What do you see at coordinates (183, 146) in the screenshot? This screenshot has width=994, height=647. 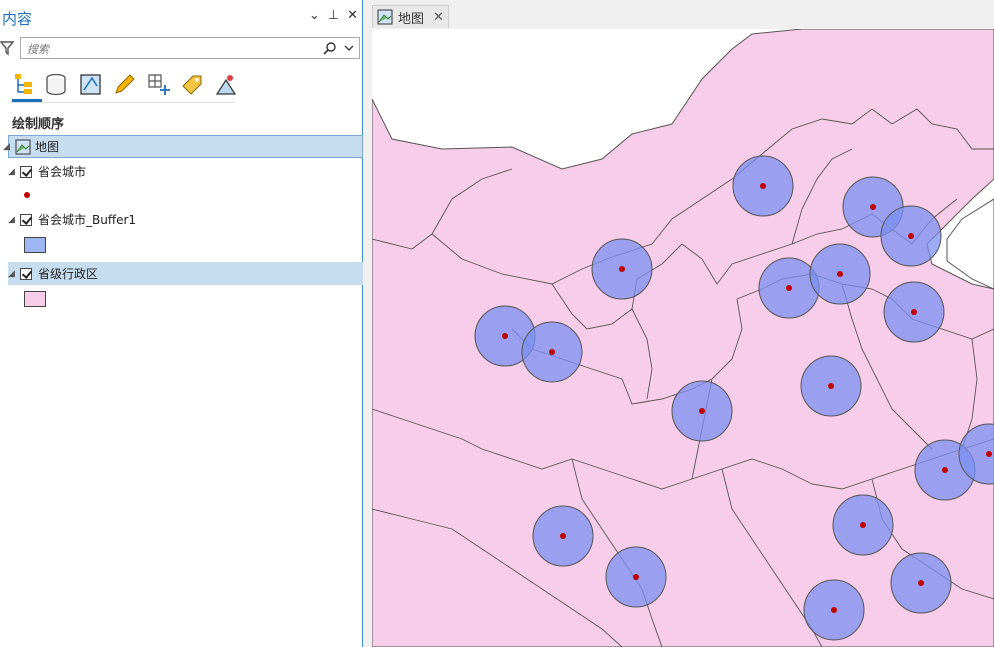 I see `tree-item-map: ◢ 地图` at bounding box center [183, 146].